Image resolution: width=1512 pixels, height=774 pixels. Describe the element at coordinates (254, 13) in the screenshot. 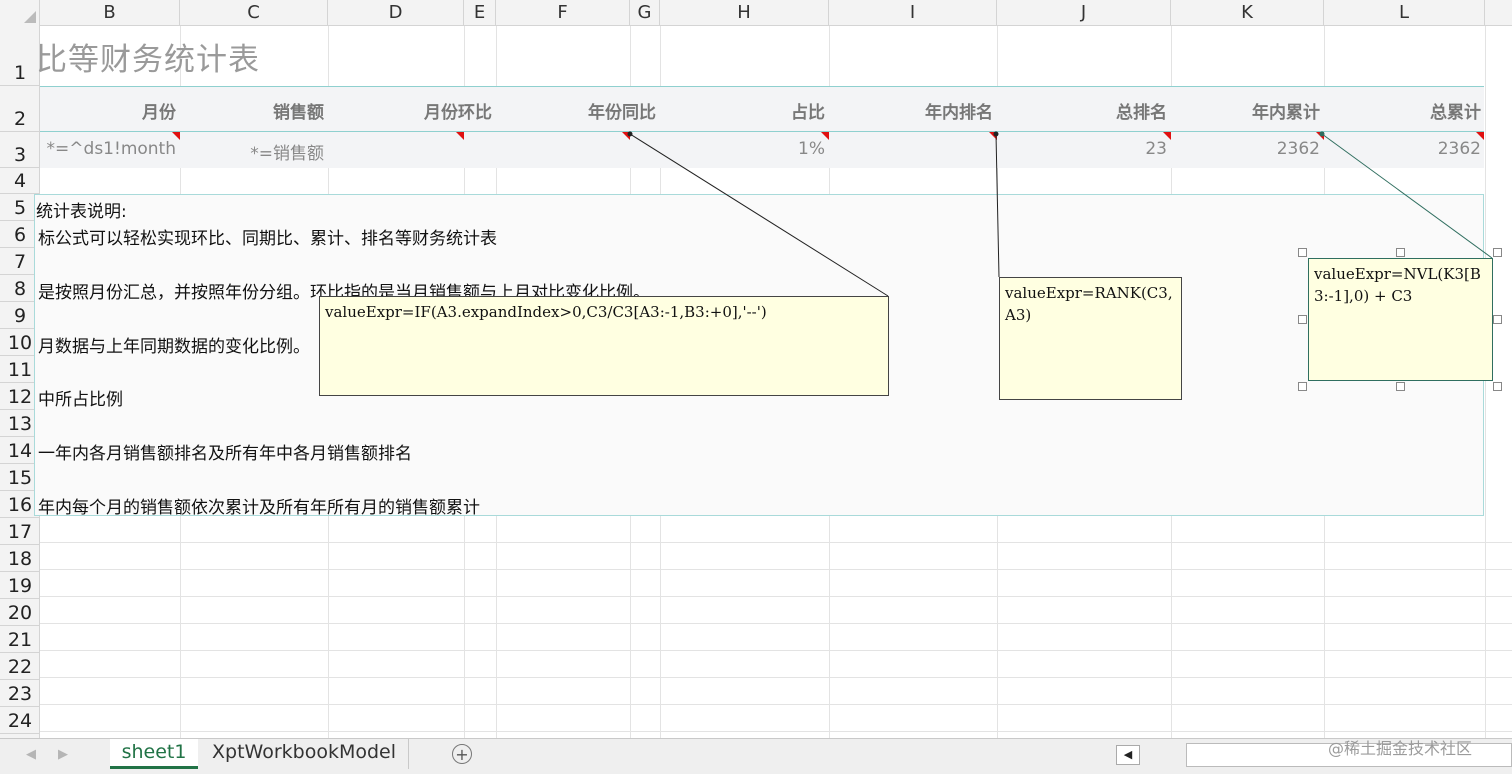

I see `column-header-c: C` at that location.